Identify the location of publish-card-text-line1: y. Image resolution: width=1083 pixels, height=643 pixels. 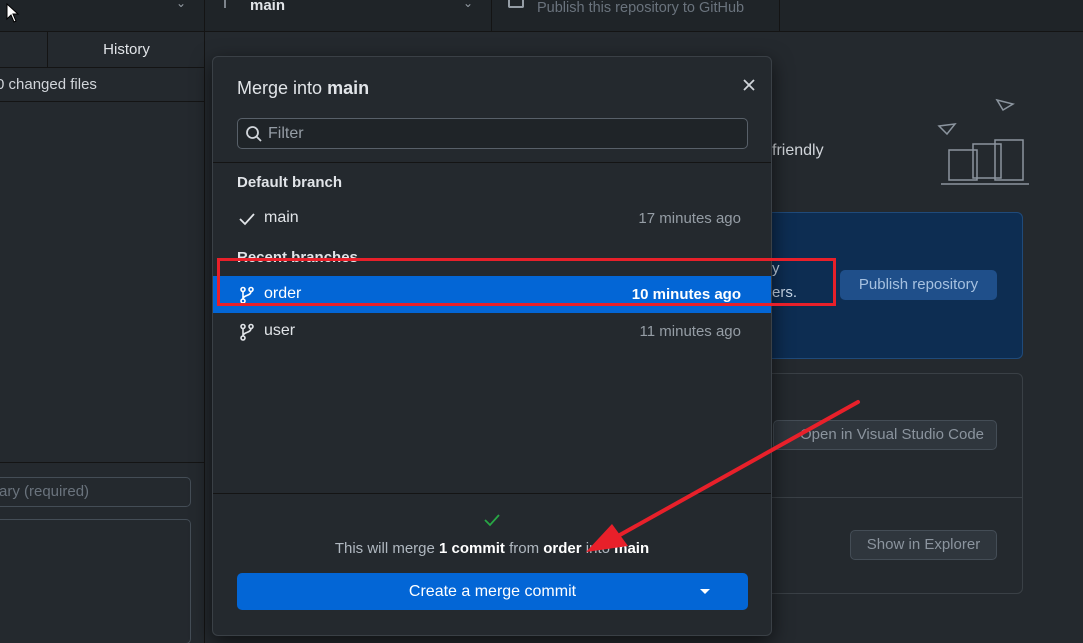
(776, 268).